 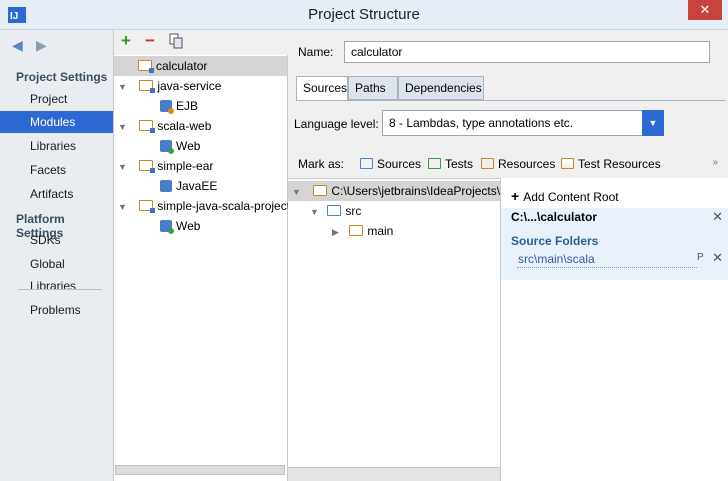 What do you see at coordinates (399, 164) in the screenshot?
I see `mark-sources-label: Sources` at bounding box center [399, 164].